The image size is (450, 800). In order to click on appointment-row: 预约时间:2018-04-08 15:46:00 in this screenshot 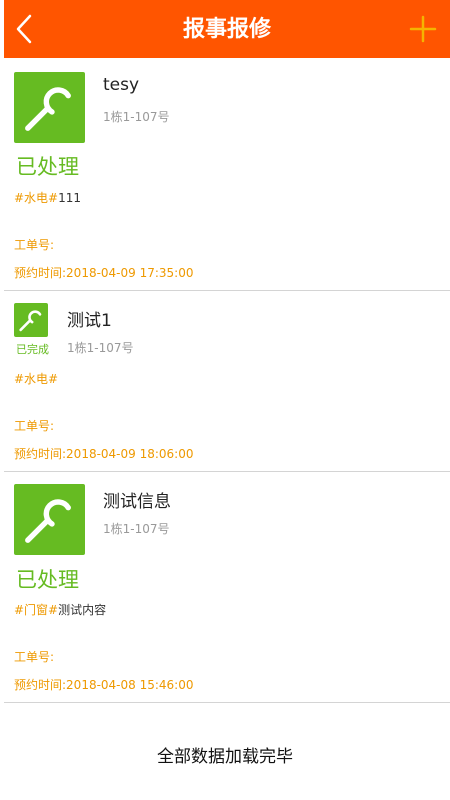, I will do `click(104, 684)`.